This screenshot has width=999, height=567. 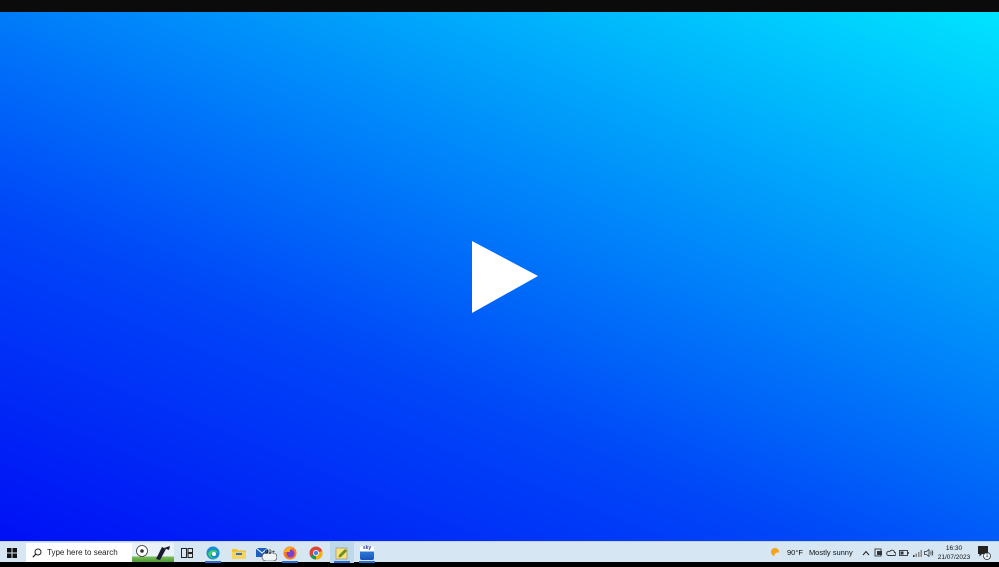 I want to click on notes-app-button, so click(x=342, y=552).